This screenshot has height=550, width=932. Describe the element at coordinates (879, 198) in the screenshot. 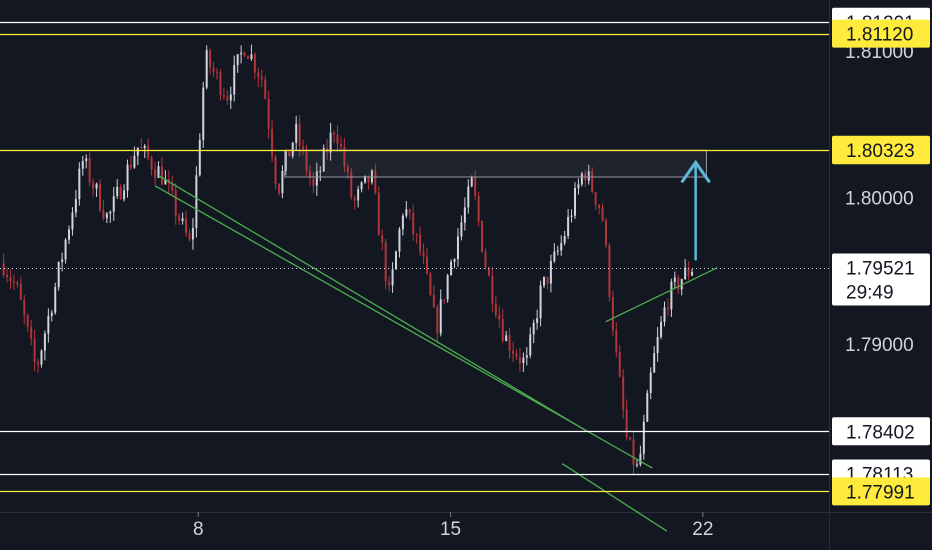

I see `y-tick-label: 1.80000` at that location.